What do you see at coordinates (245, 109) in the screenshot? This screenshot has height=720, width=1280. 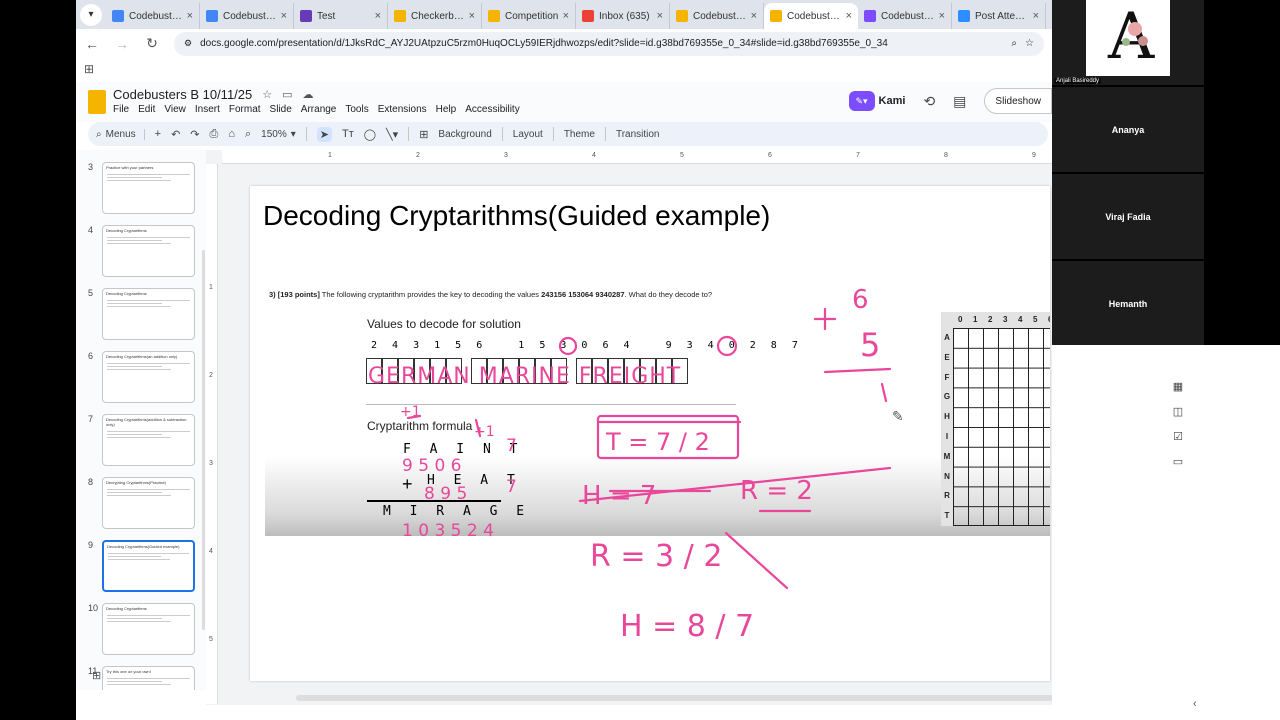 I see `menu-item-format: Format` at bounding box center [245, 109].